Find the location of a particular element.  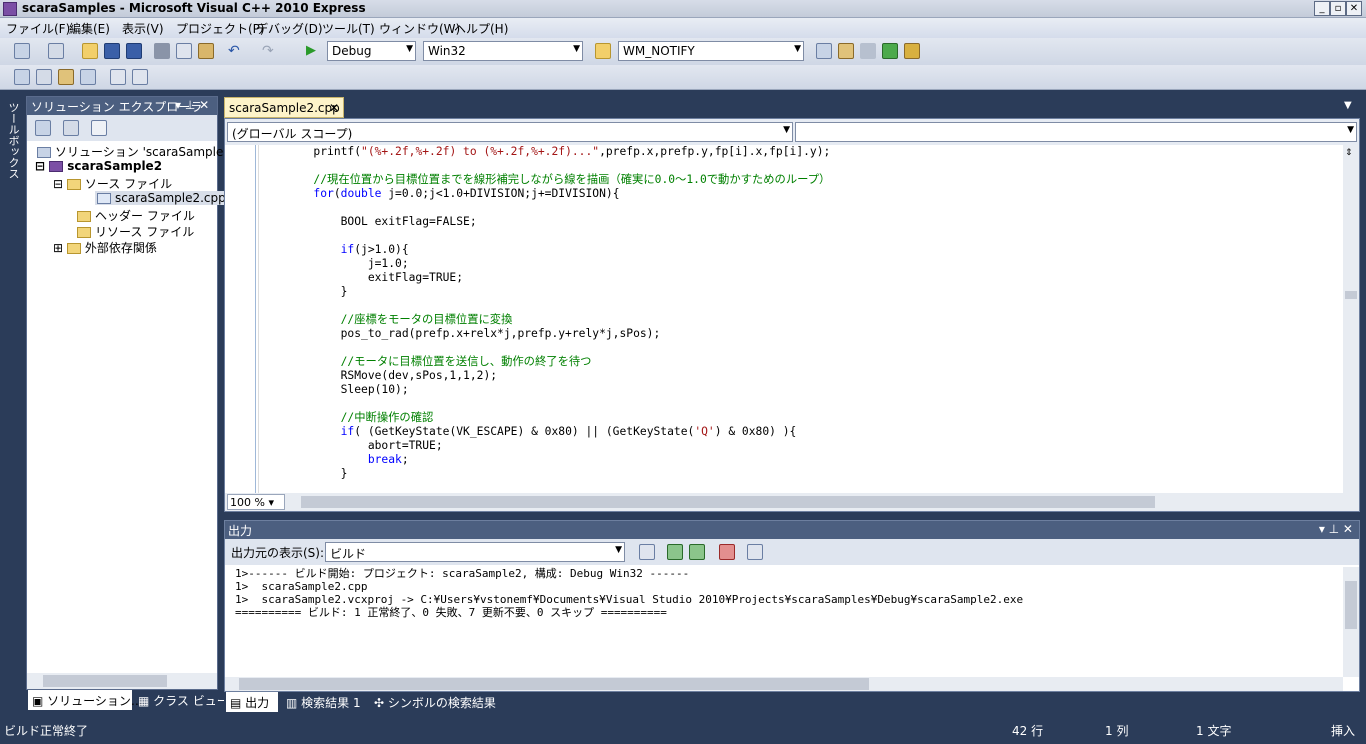

menu-window: ウィンドウ(W) is located at coordinates (419, 28).